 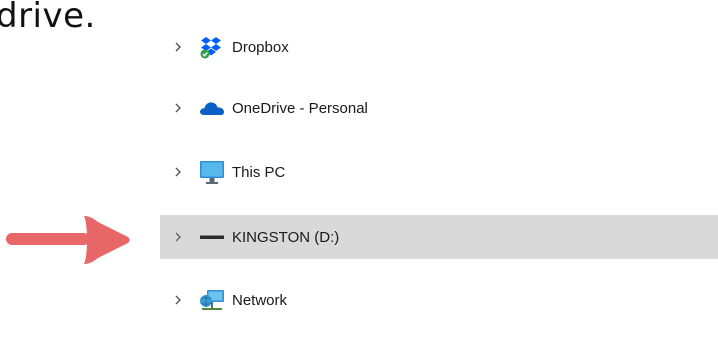 What do you see at coordinates (259, 172) in the screenshot?
I see `tree-item-label: This PC` at bounding box center [259, 172].